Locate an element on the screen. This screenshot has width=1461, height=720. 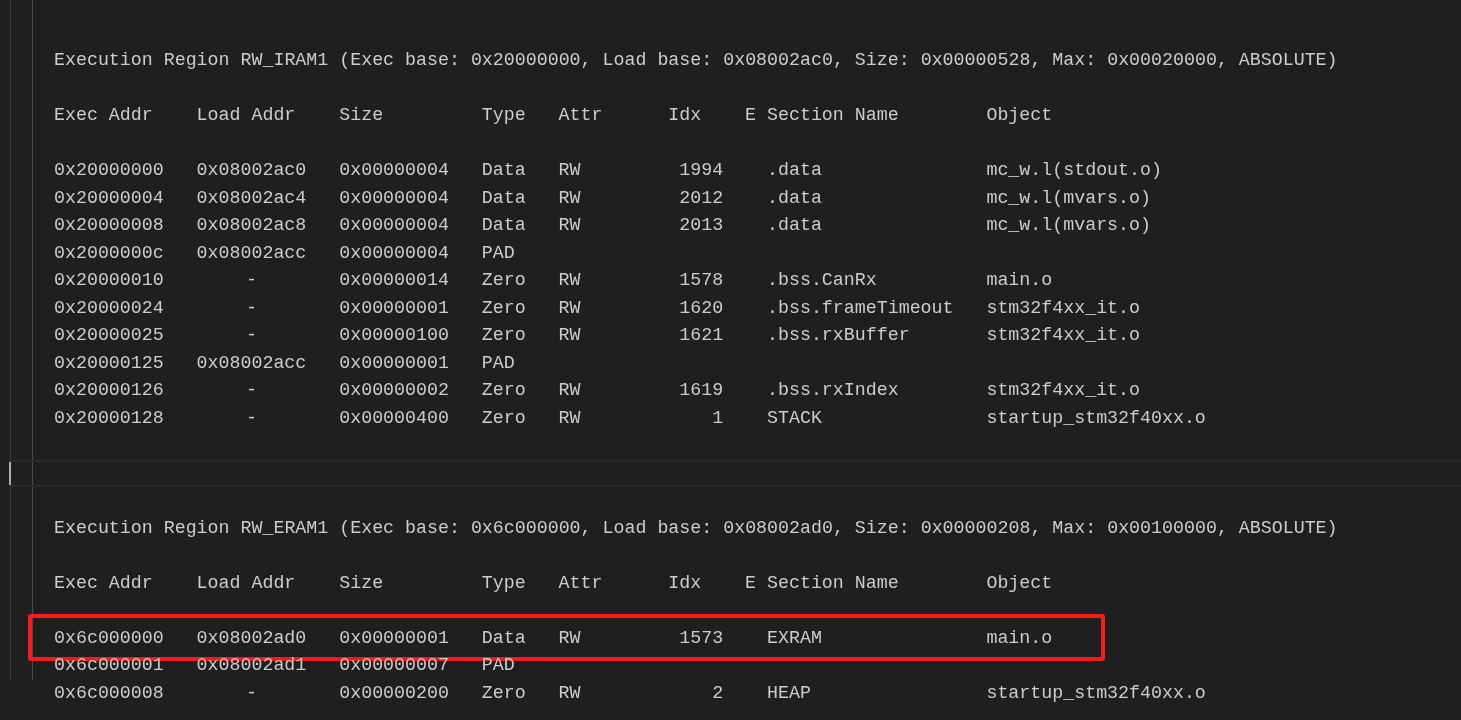
exec-address: 0x6c000000 is located at coordinates (109, 637).